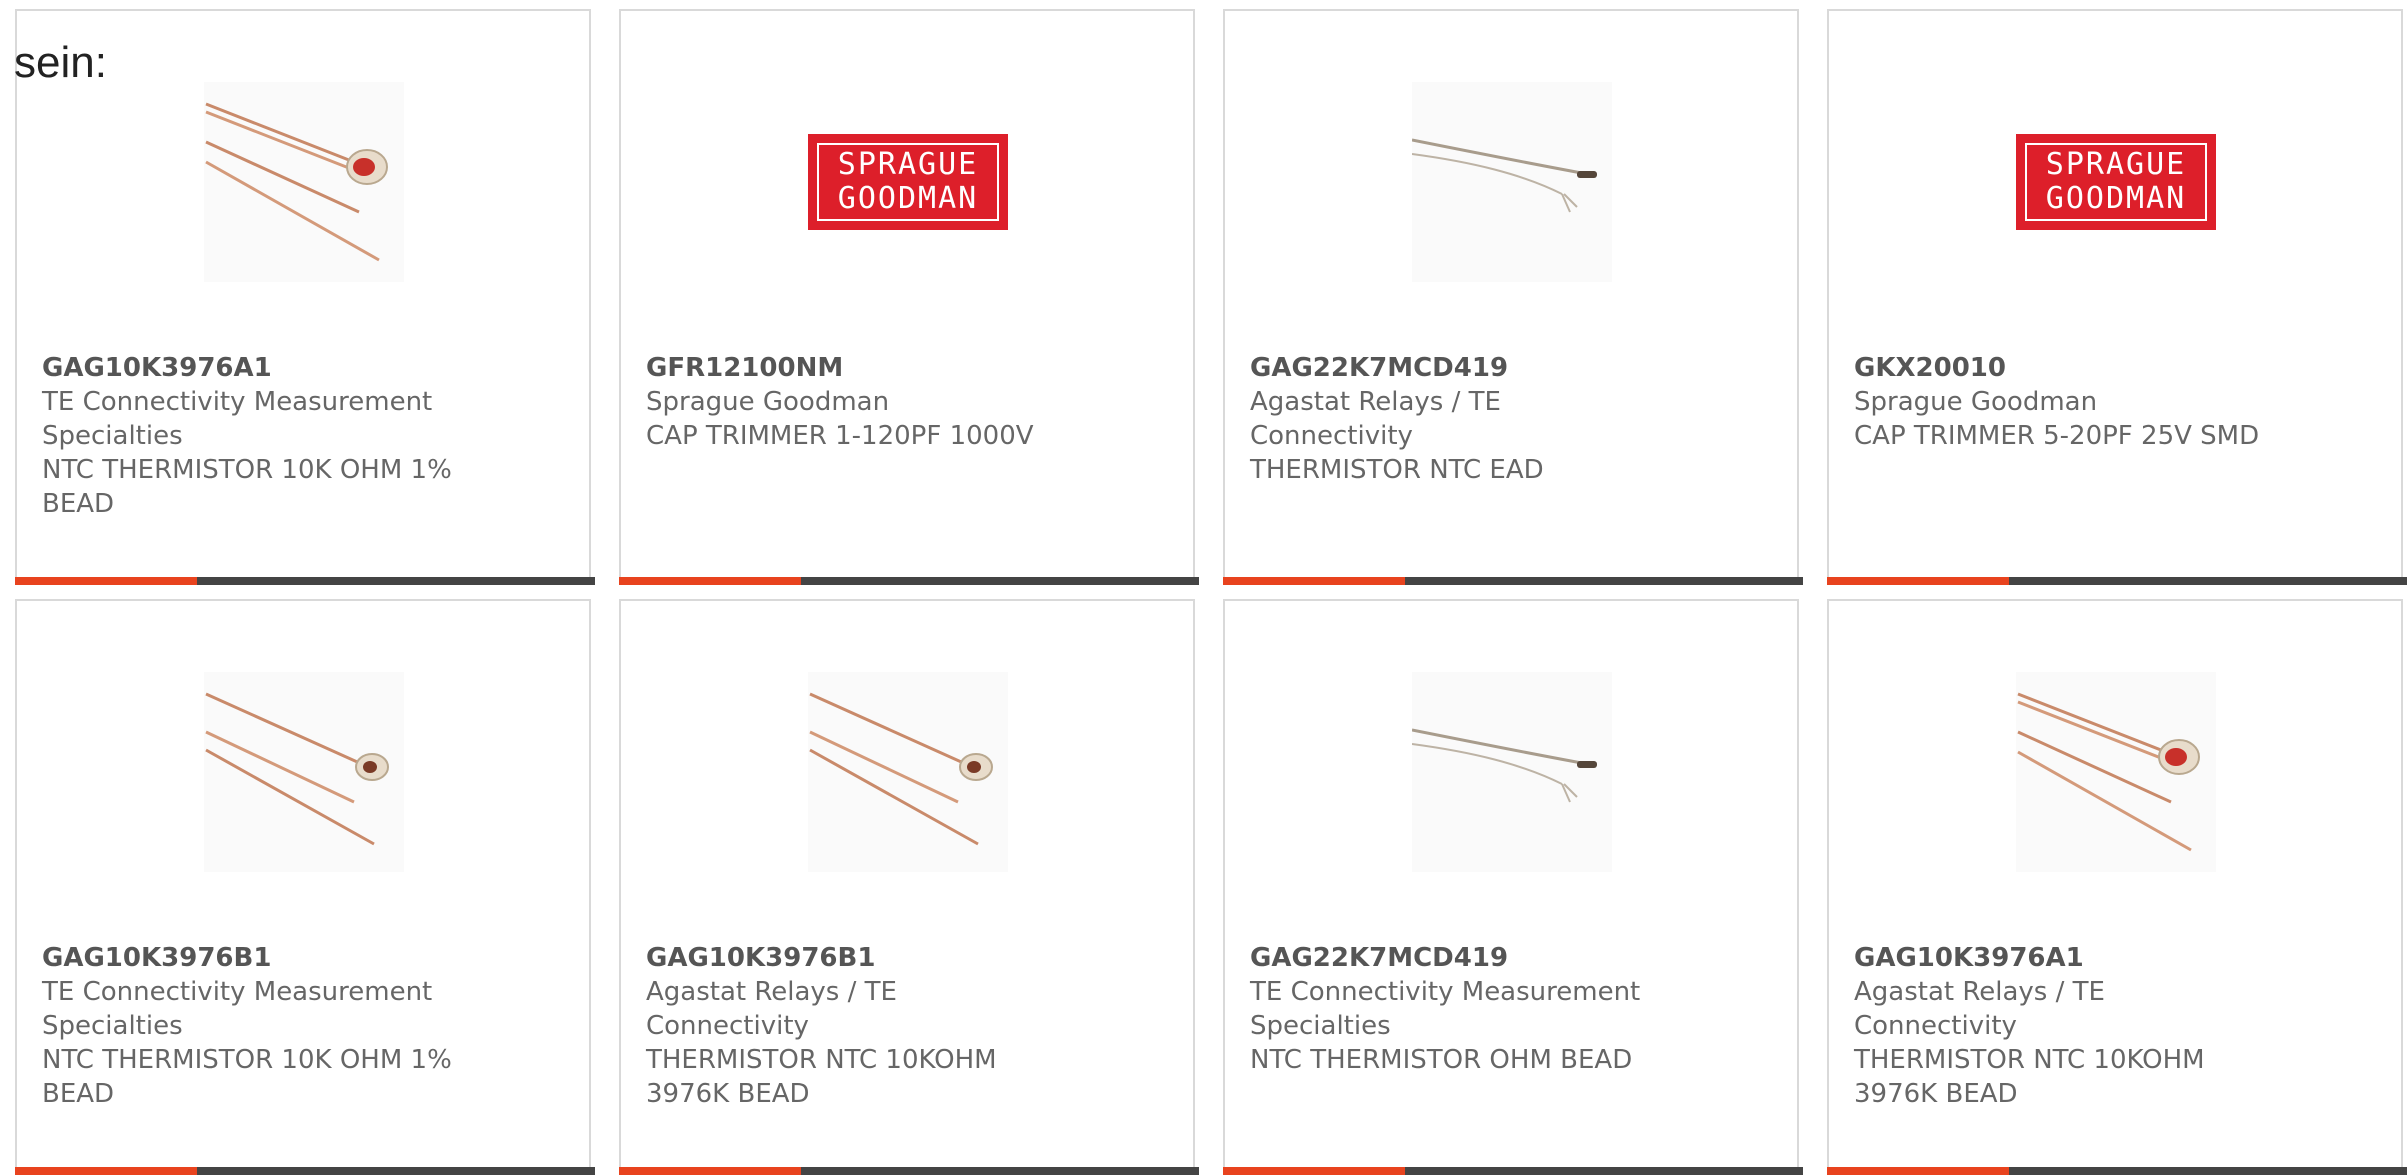 This screenshot has width=2408, height=1175. What do you see at coordinates (2057, 436) in the screenshot?
I see `description: CAP TRIMMER 5-20PF 25V SMD` at bounding box center [2057, 436].